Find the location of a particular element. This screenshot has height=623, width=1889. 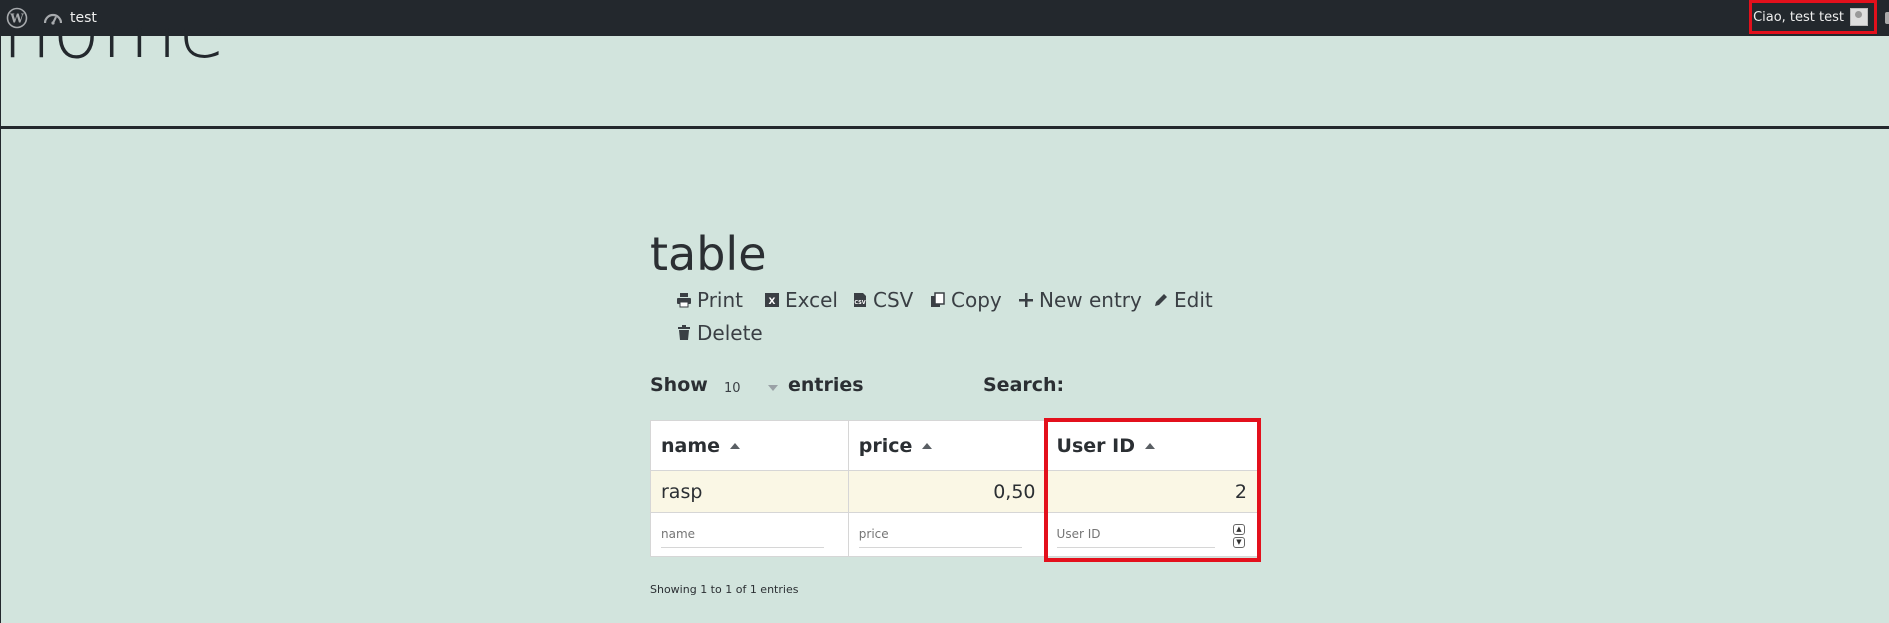

csv-button: CSV CSV is located at coordinates (882, 300).